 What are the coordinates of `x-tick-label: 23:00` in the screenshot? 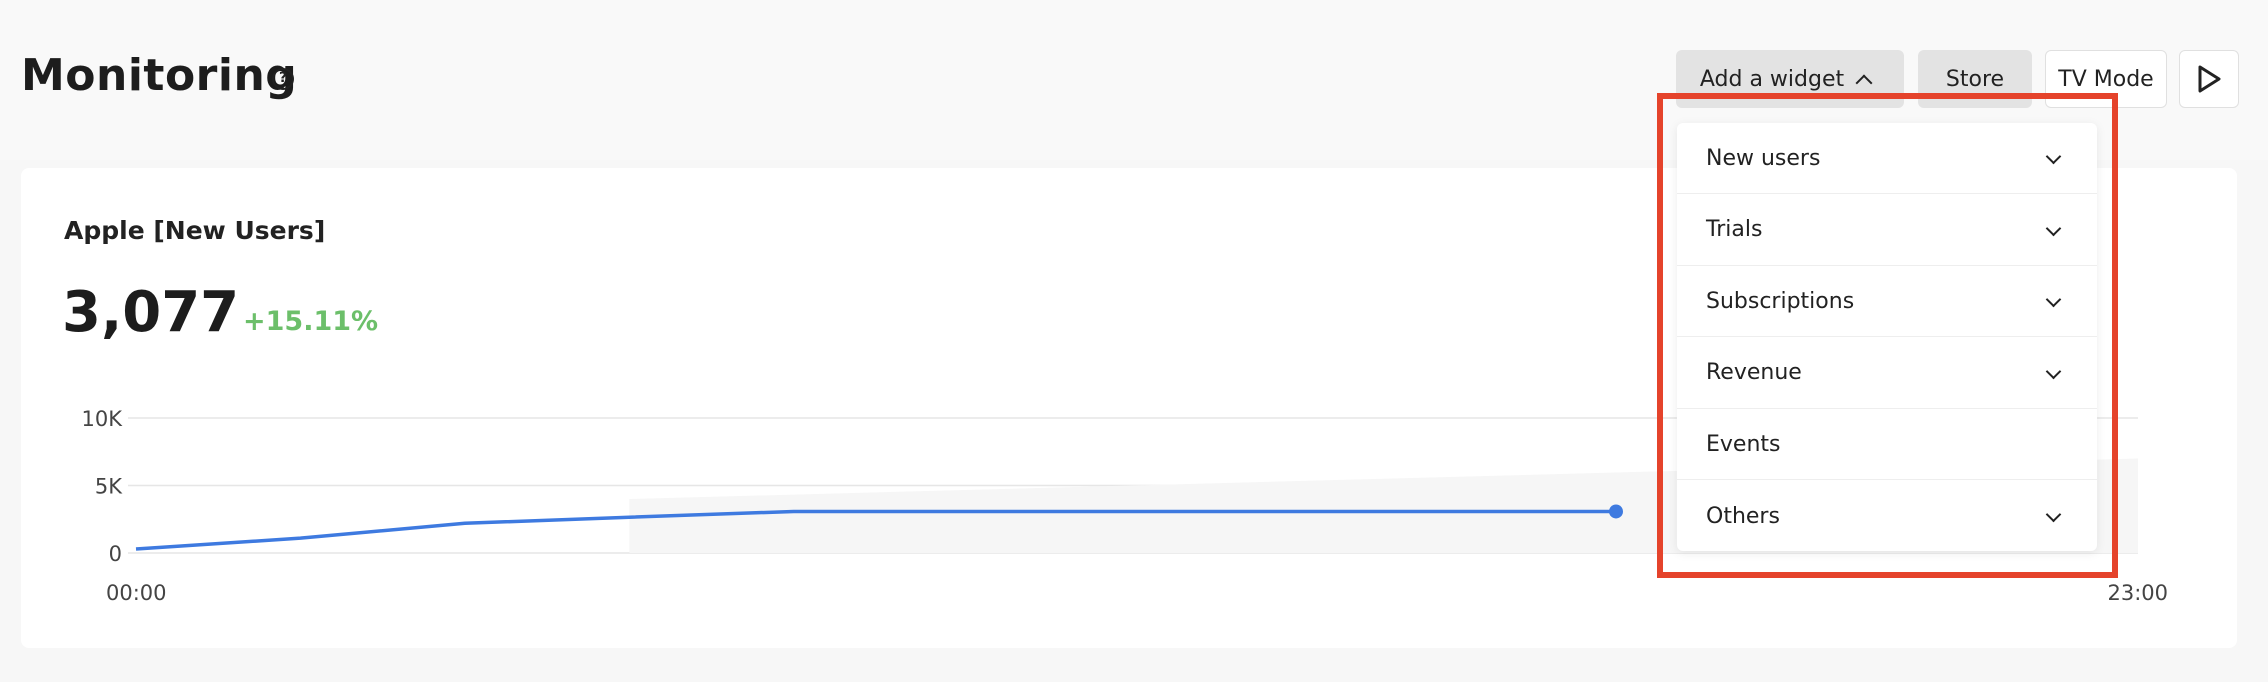 It's located at (2137, 593).